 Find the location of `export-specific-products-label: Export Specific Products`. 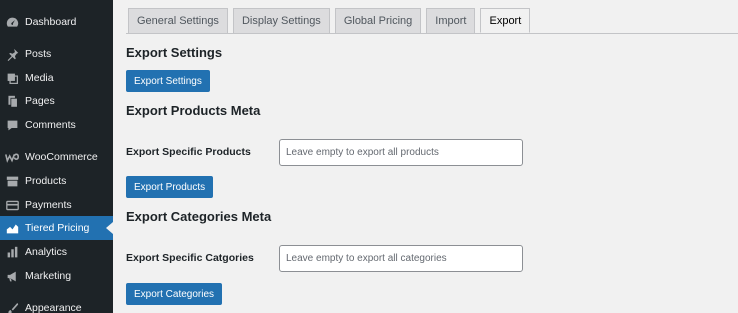

export-specific-products-label: Export Specific Products is located at coordinates (188, 152).